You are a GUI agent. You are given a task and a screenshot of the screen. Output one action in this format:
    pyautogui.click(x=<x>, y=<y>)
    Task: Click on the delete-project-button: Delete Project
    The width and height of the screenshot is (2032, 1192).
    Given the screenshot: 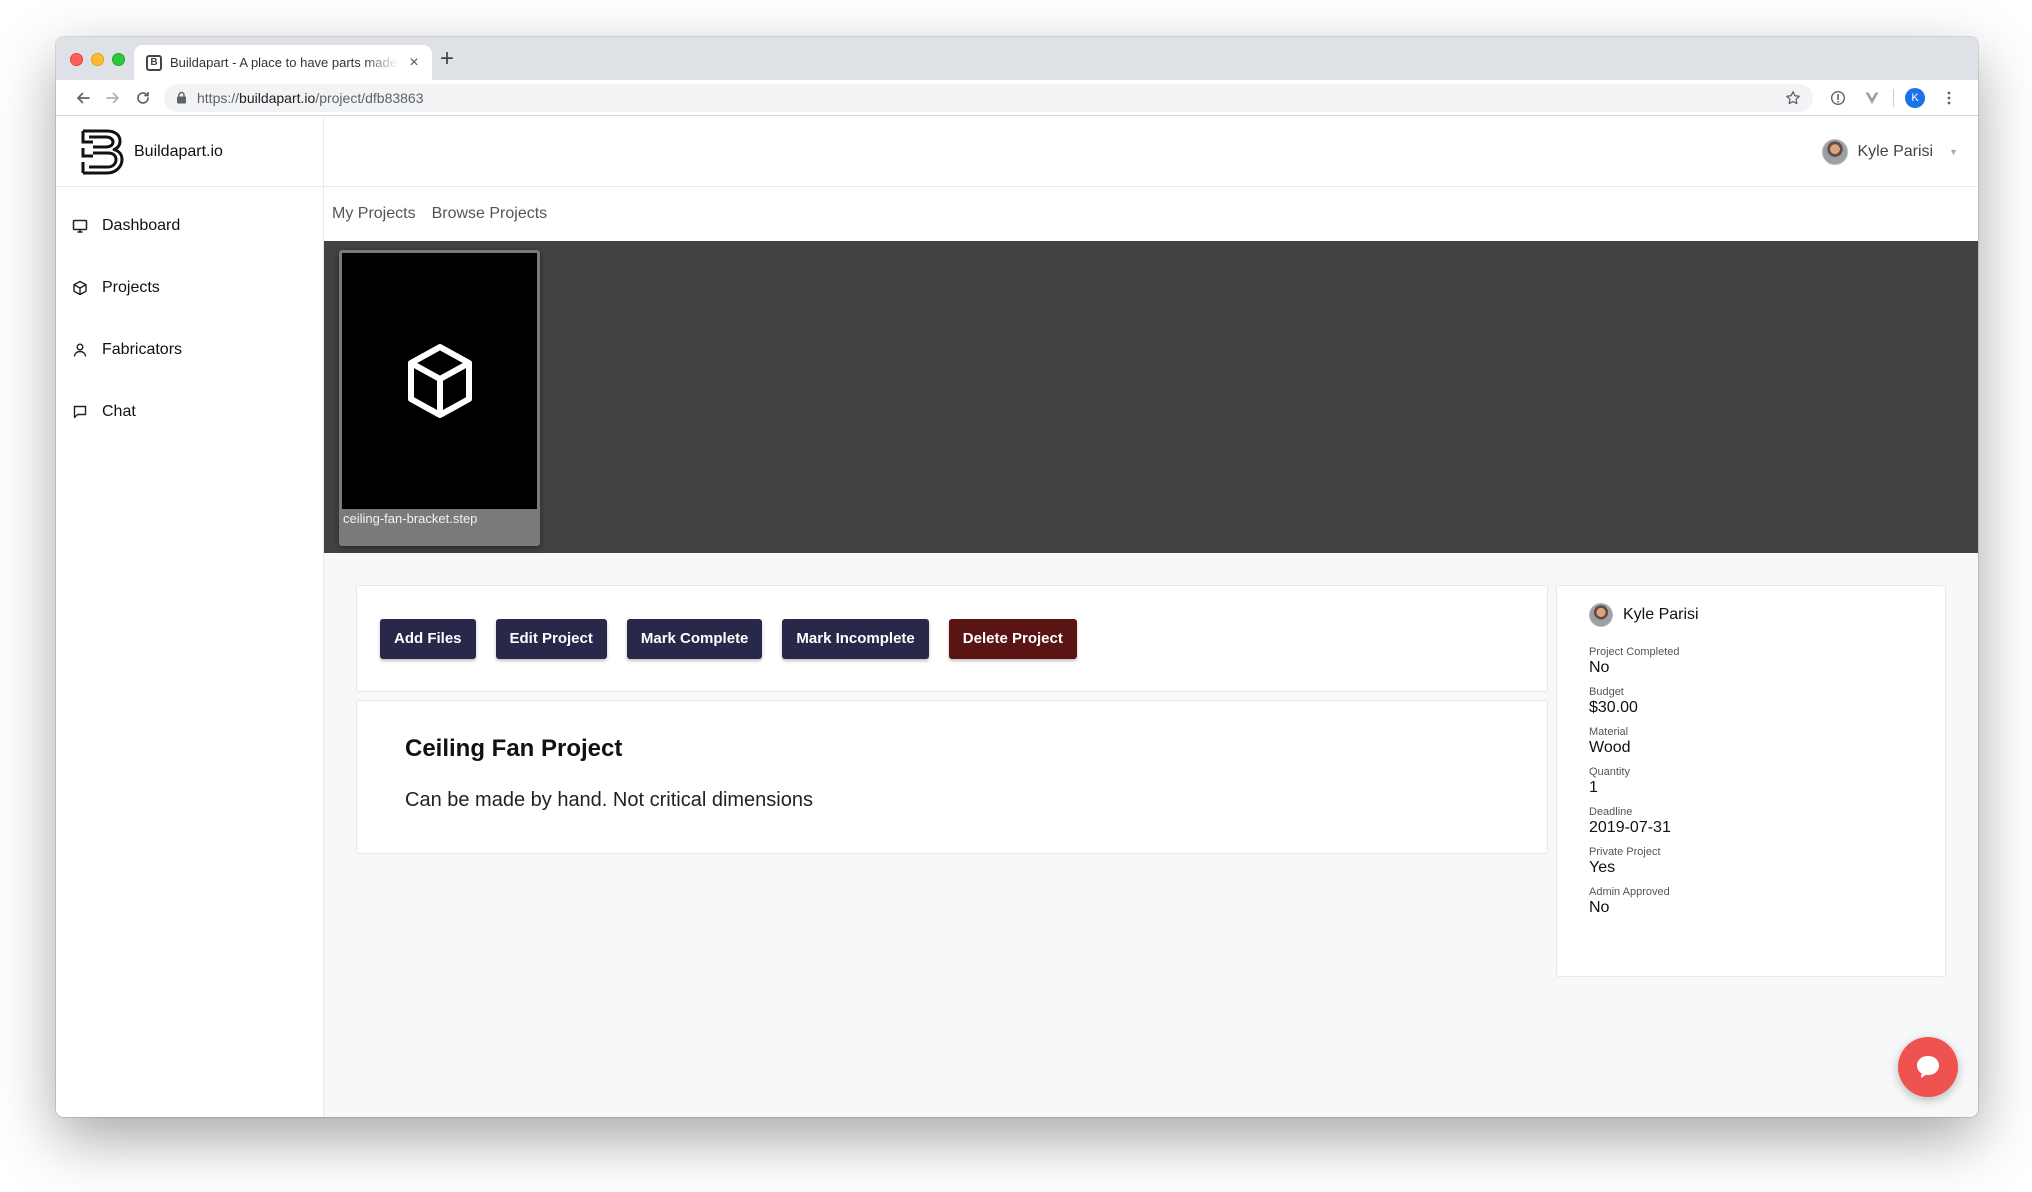 What is the action you would take?
    pyautogui.click(x=1012, y=638)
    